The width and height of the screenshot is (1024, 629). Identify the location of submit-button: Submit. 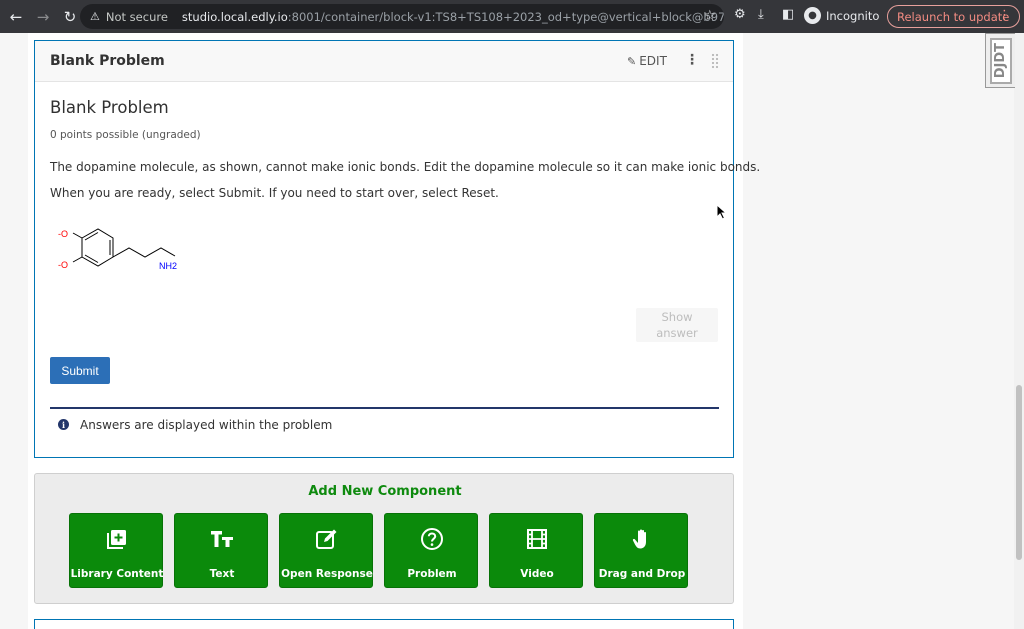
(80, 370).